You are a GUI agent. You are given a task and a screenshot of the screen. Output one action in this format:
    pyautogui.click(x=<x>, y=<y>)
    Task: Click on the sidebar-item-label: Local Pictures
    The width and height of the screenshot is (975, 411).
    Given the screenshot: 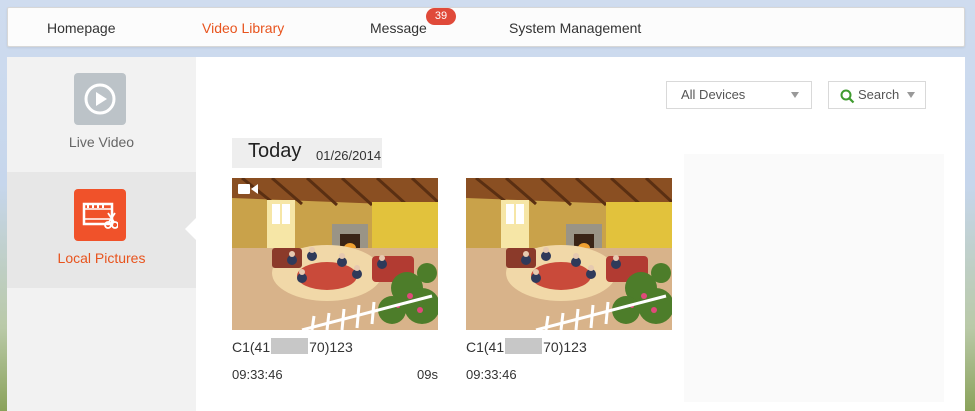 What is the action you would take?
    pyautogui.click(x=101, y=258)
    